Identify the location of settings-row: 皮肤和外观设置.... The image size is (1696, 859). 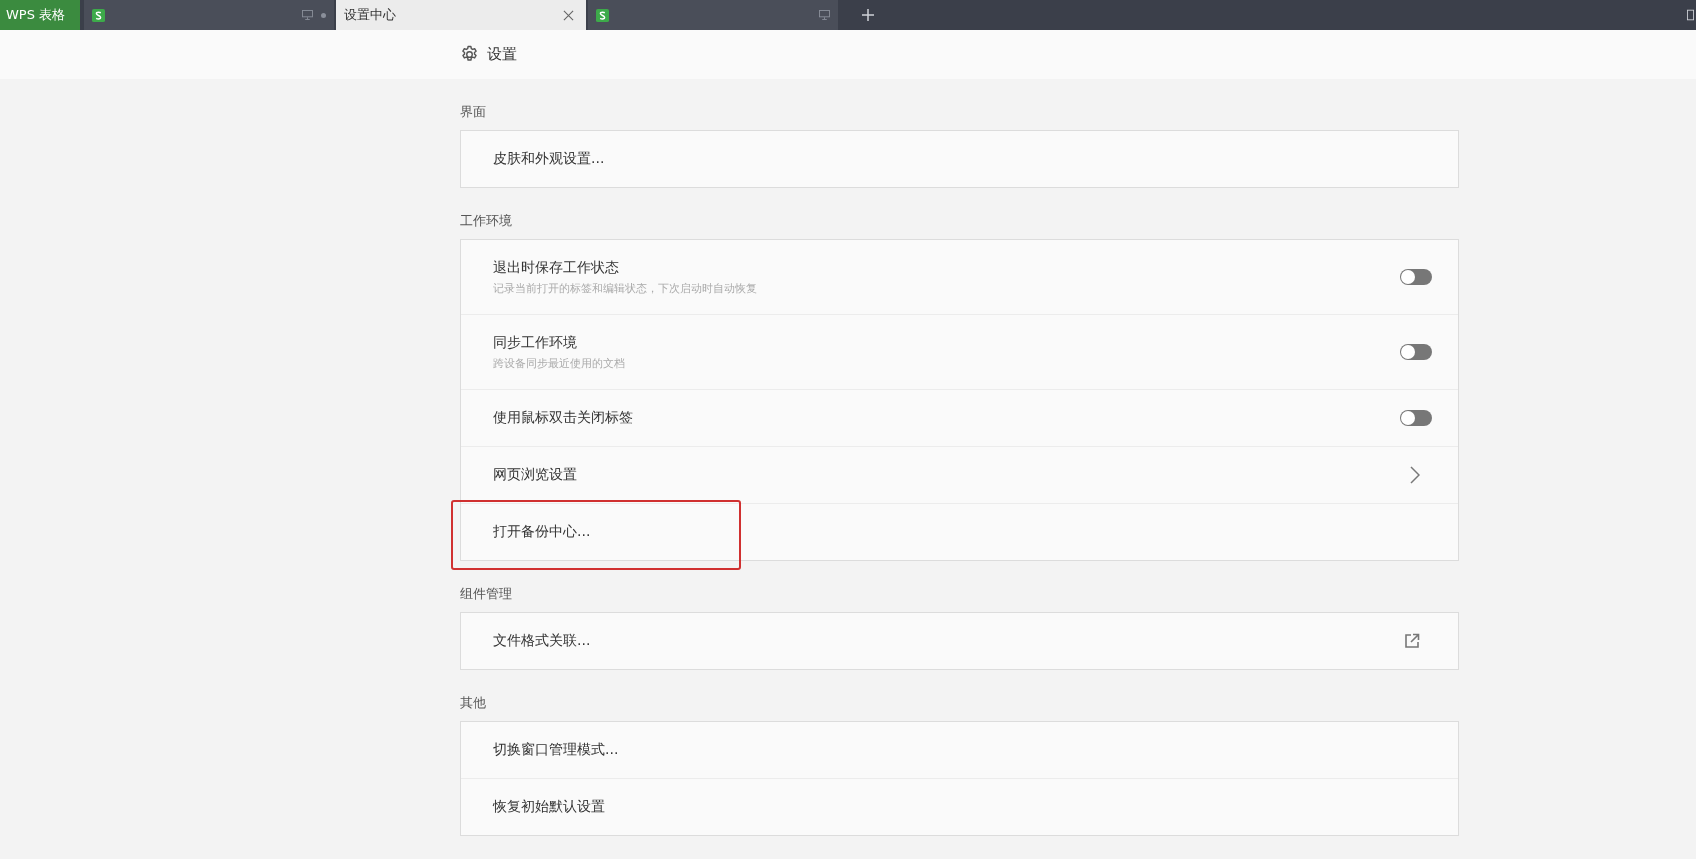
(959, 159).